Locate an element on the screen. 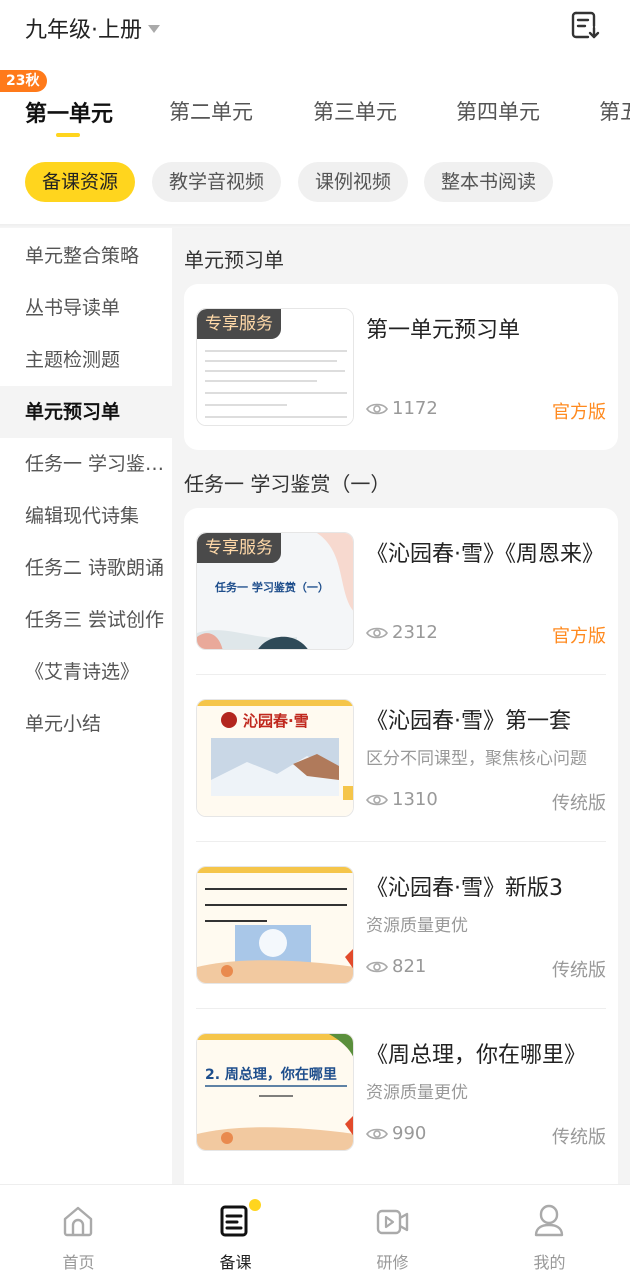 This screenshot has height=1280, width=630. nav-label: 备课 is located at coordinates (235, 1262).